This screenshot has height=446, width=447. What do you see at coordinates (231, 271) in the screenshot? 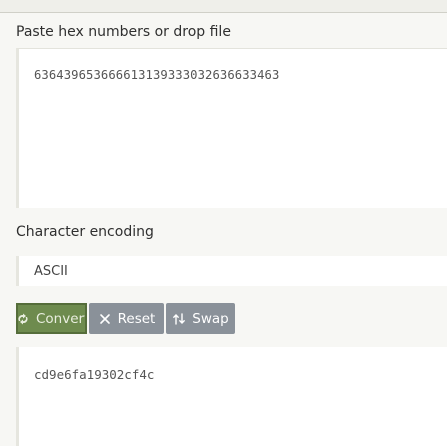
I see `encoding-select: ASCII` at bounding box center [231, 271].